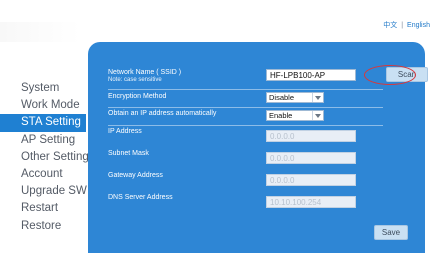  Describe the element at coordinates (137, 96) in the screenshot. I see `encryption-label: Encryption Method` at that location.